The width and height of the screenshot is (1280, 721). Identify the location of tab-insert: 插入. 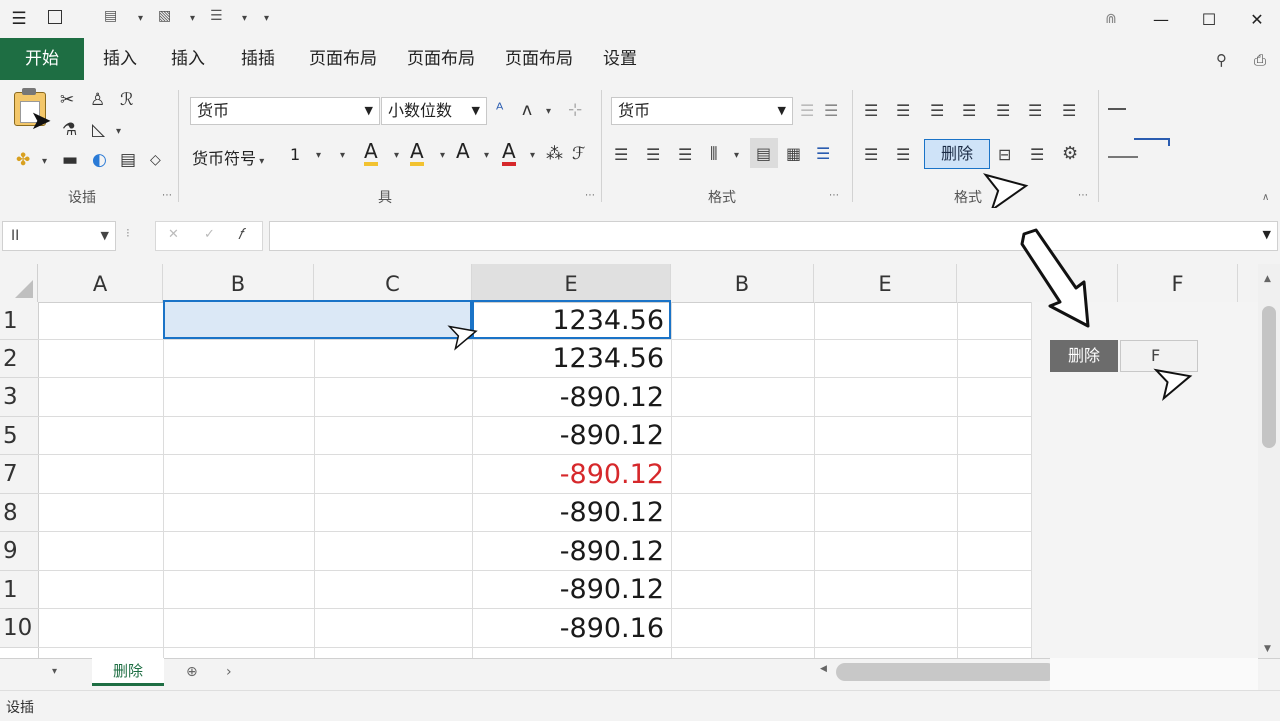
(120, 59).